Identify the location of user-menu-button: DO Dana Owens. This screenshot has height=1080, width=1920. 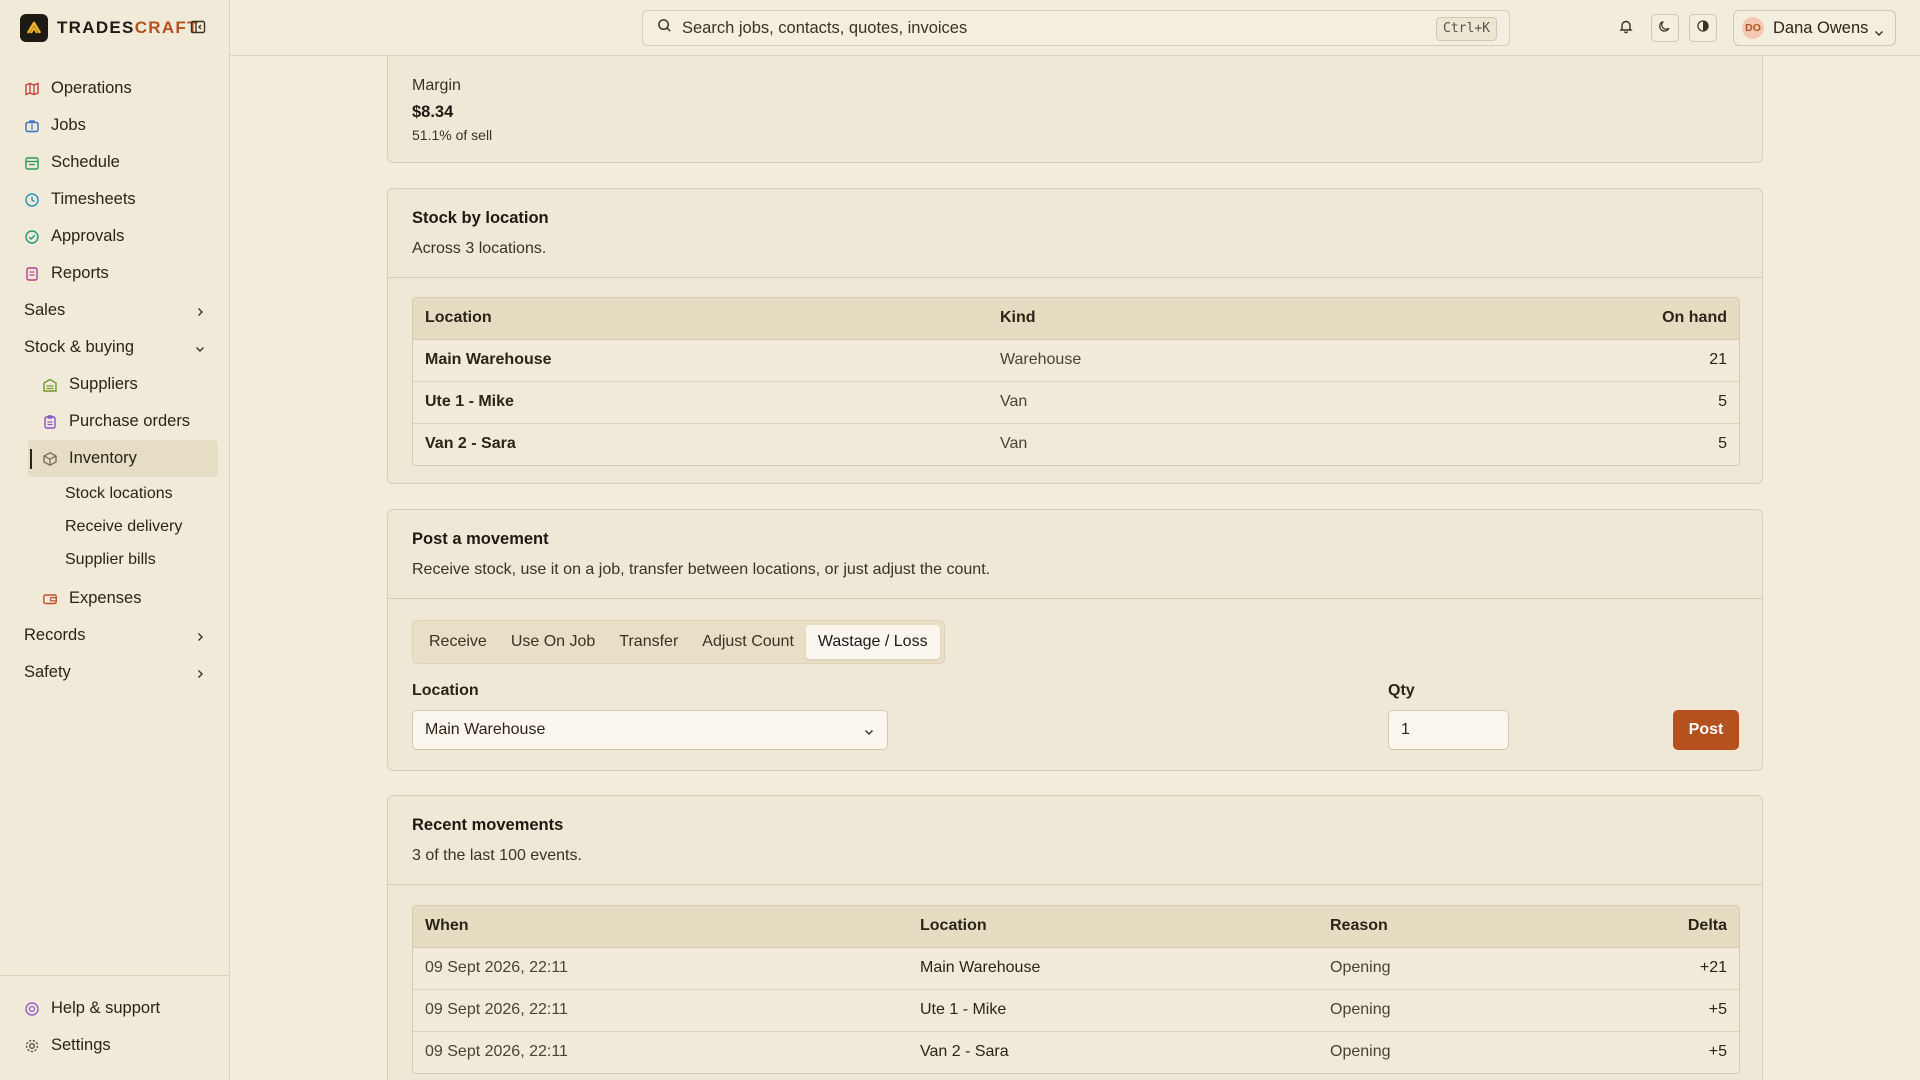
(1814, 28).